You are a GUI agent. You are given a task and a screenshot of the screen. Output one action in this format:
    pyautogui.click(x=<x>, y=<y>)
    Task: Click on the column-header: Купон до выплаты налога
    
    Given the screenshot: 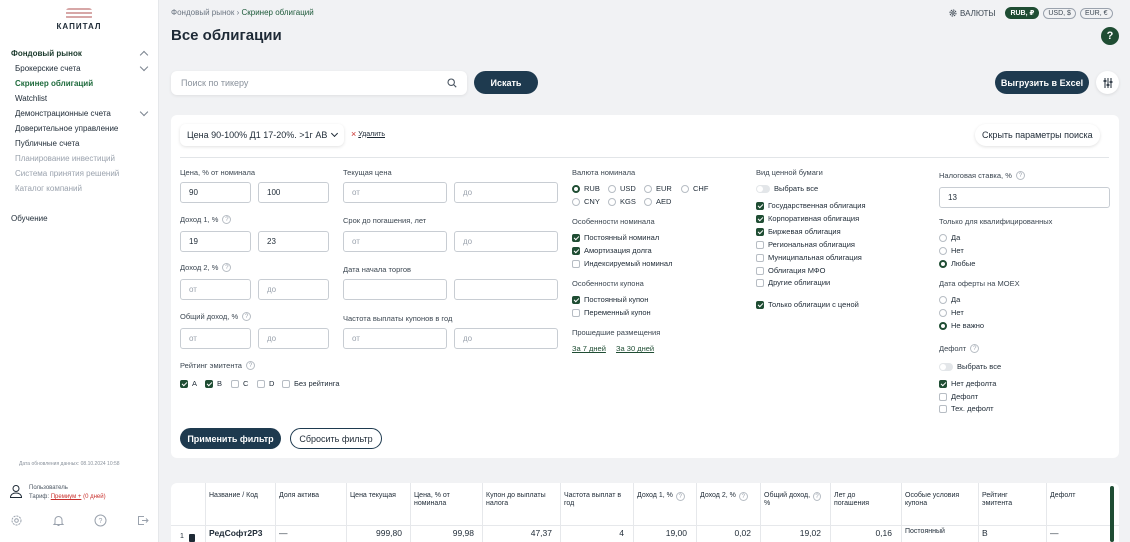 What is the action you would take?
    pyautogui.click(x=519, y=500)
    